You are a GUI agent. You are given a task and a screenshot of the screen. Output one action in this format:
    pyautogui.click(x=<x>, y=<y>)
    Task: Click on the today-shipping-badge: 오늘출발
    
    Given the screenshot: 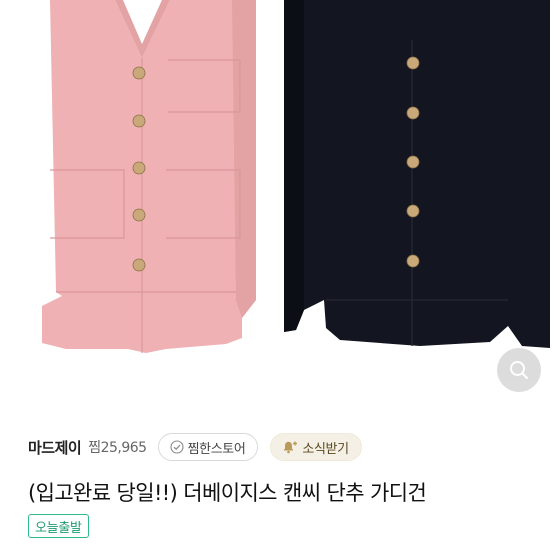 What is the action you would take?
    pyautogui.click(x=58, y=526)
    